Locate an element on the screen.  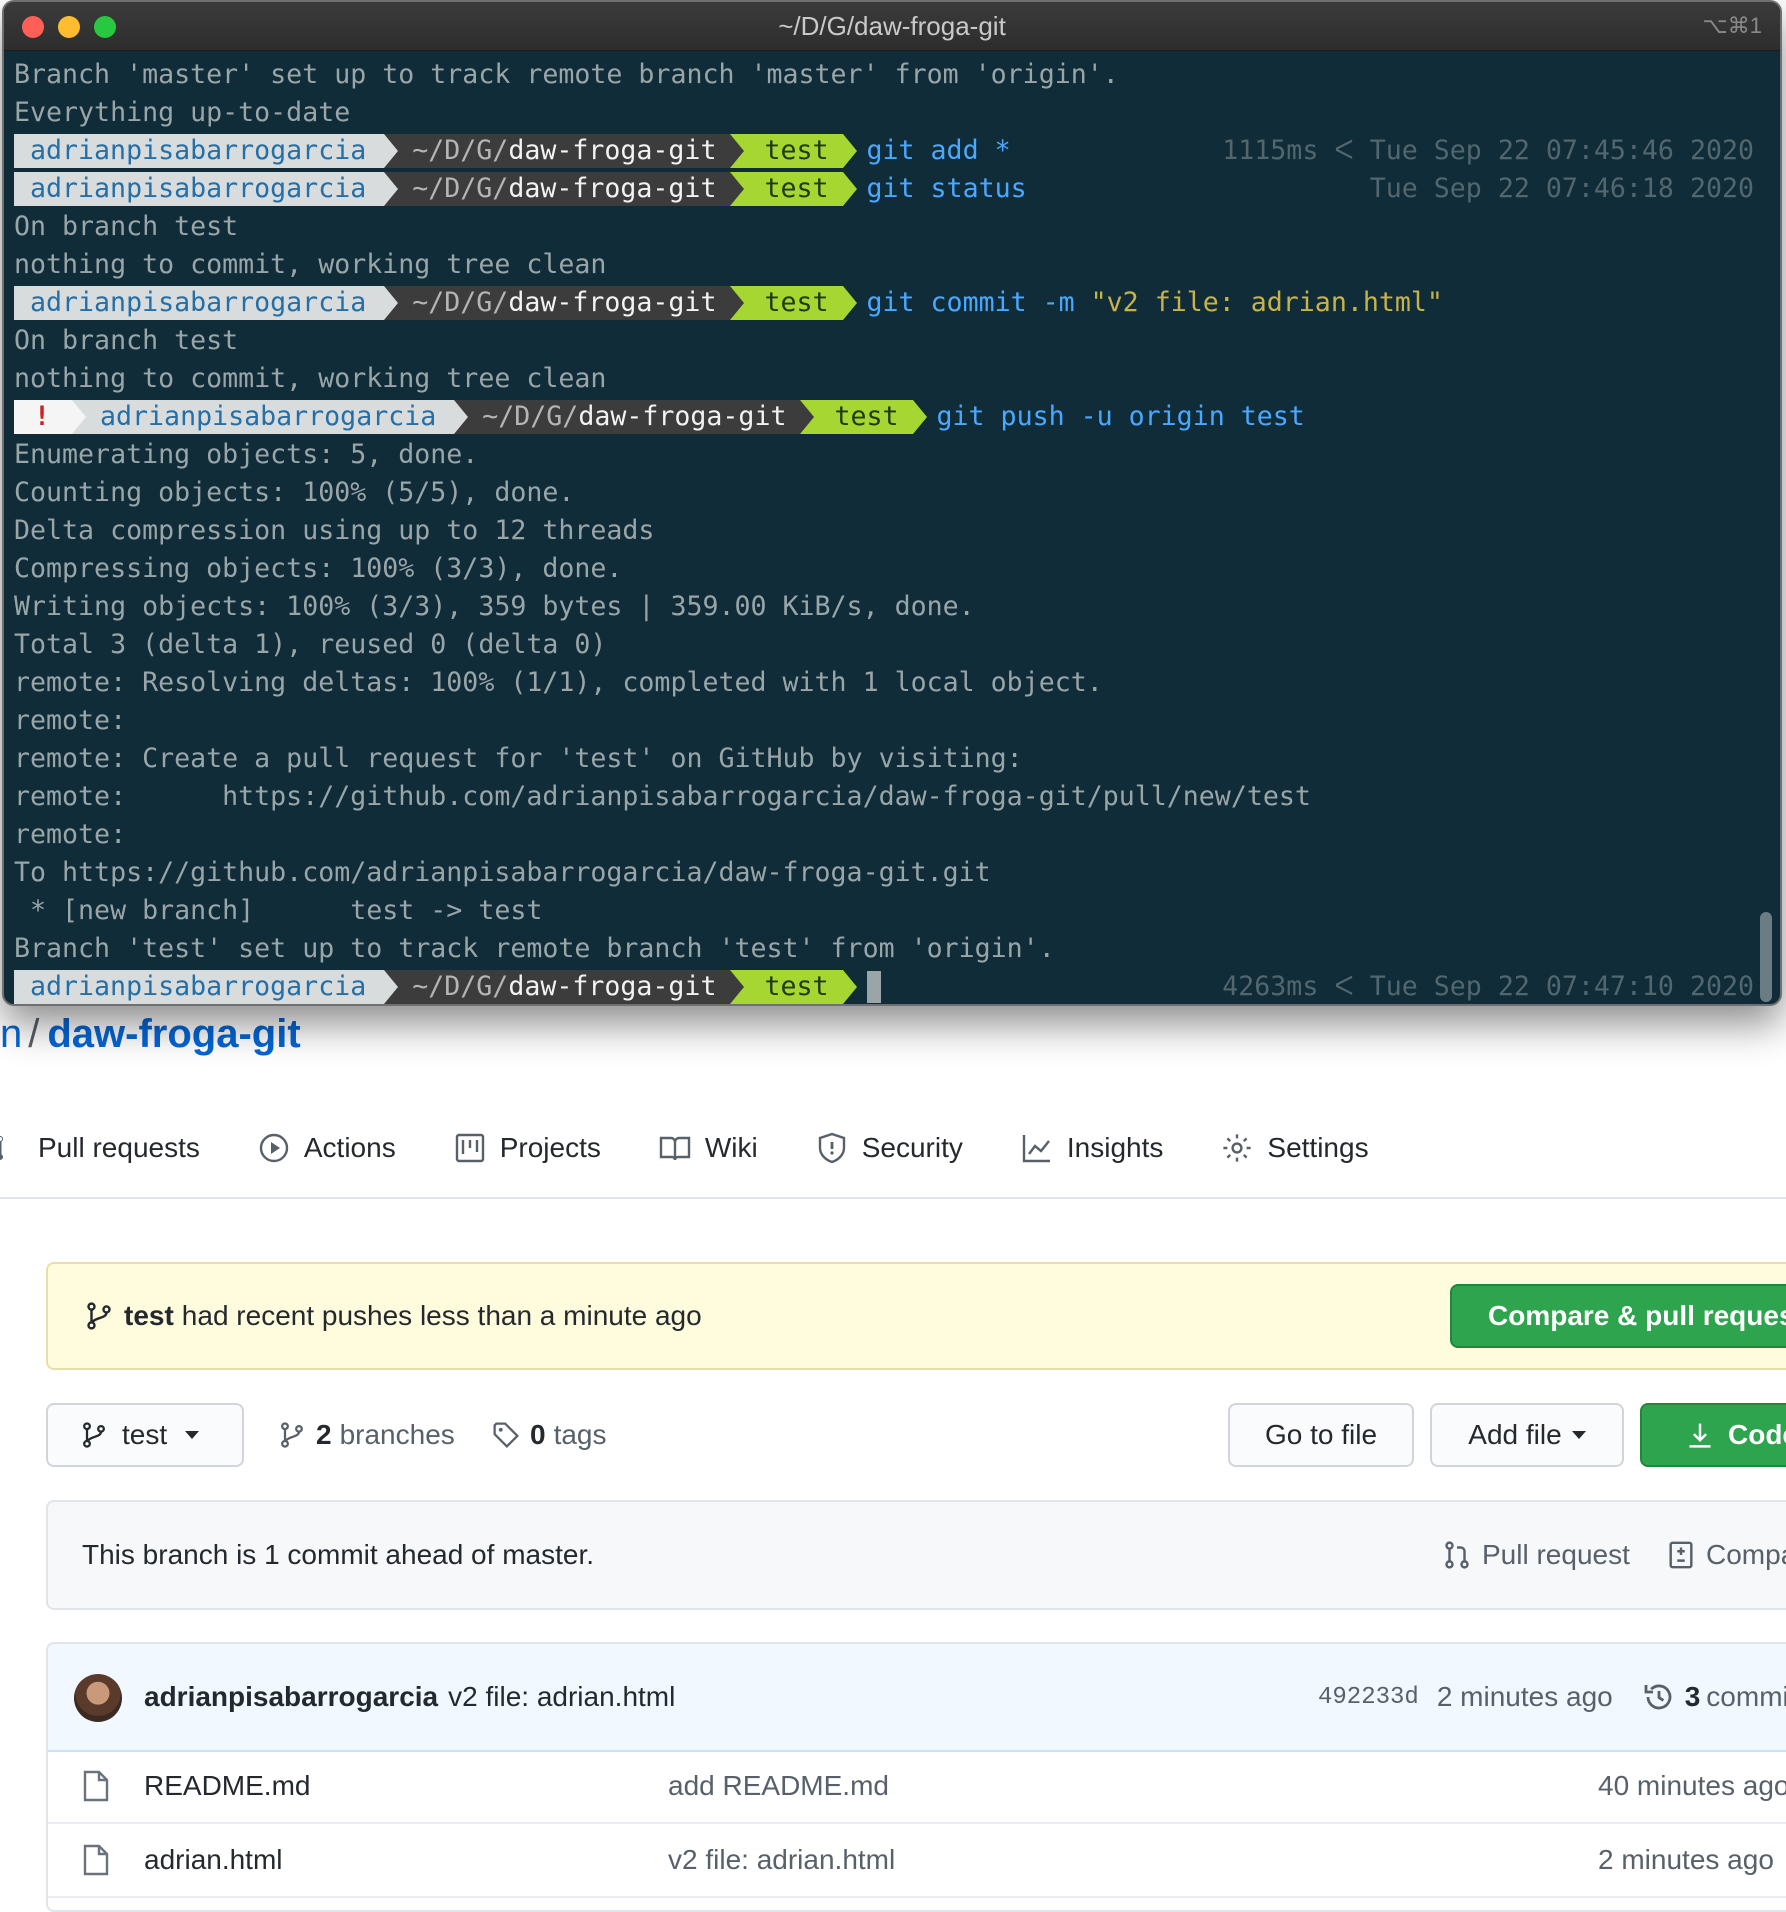
code-label: Code is located at coordinates (1757, 1434).